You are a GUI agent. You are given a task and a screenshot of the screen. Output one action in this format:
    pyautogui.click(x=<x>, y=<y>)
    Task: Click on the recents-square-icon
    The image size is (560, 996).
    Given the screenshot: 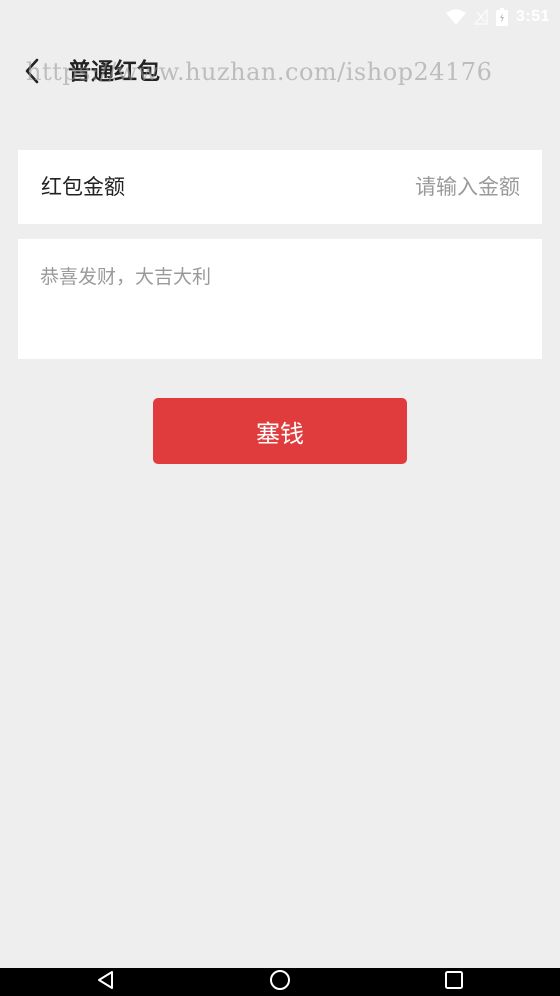 What is the action you would take?
    pyautogui.click(x=454, y=982)
    